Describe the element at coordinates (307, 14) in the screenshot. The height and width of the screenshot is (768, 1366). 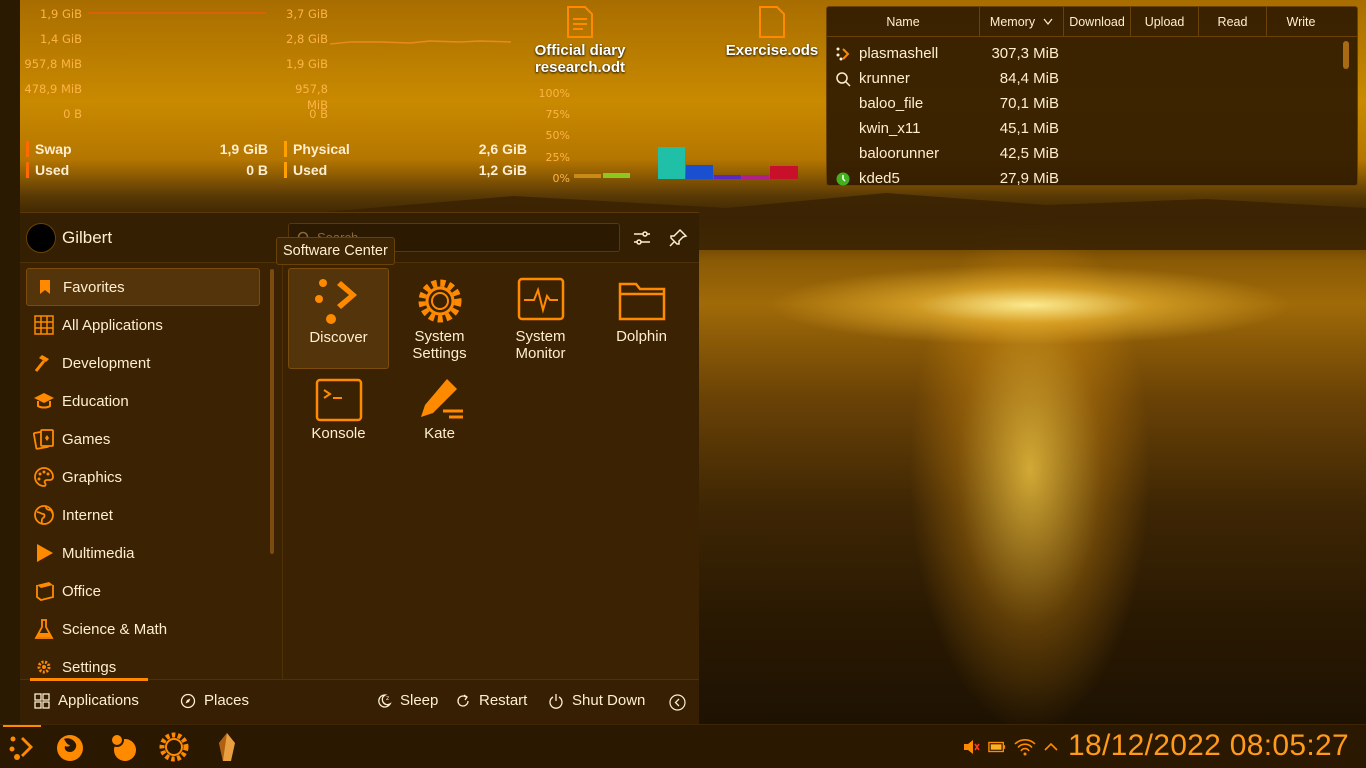
I see `physical-axis-label: 3,7 GiB` at that location.